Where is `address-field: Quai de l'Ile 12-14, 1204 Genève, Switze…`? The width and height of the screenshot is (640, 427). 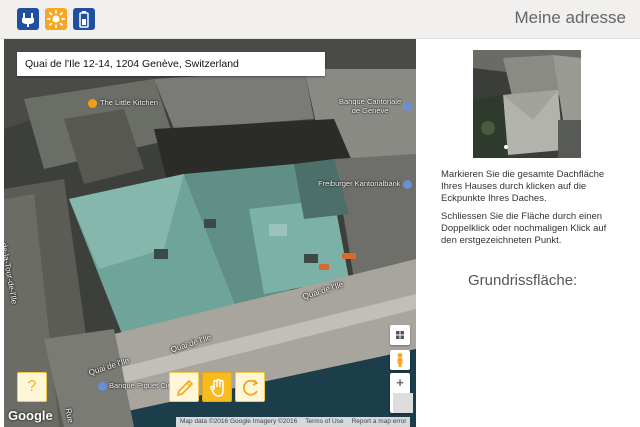
address-field: Quai de l'Ile 12-14, 1204 Genève, Switze… is located at coordinates (171, 64).